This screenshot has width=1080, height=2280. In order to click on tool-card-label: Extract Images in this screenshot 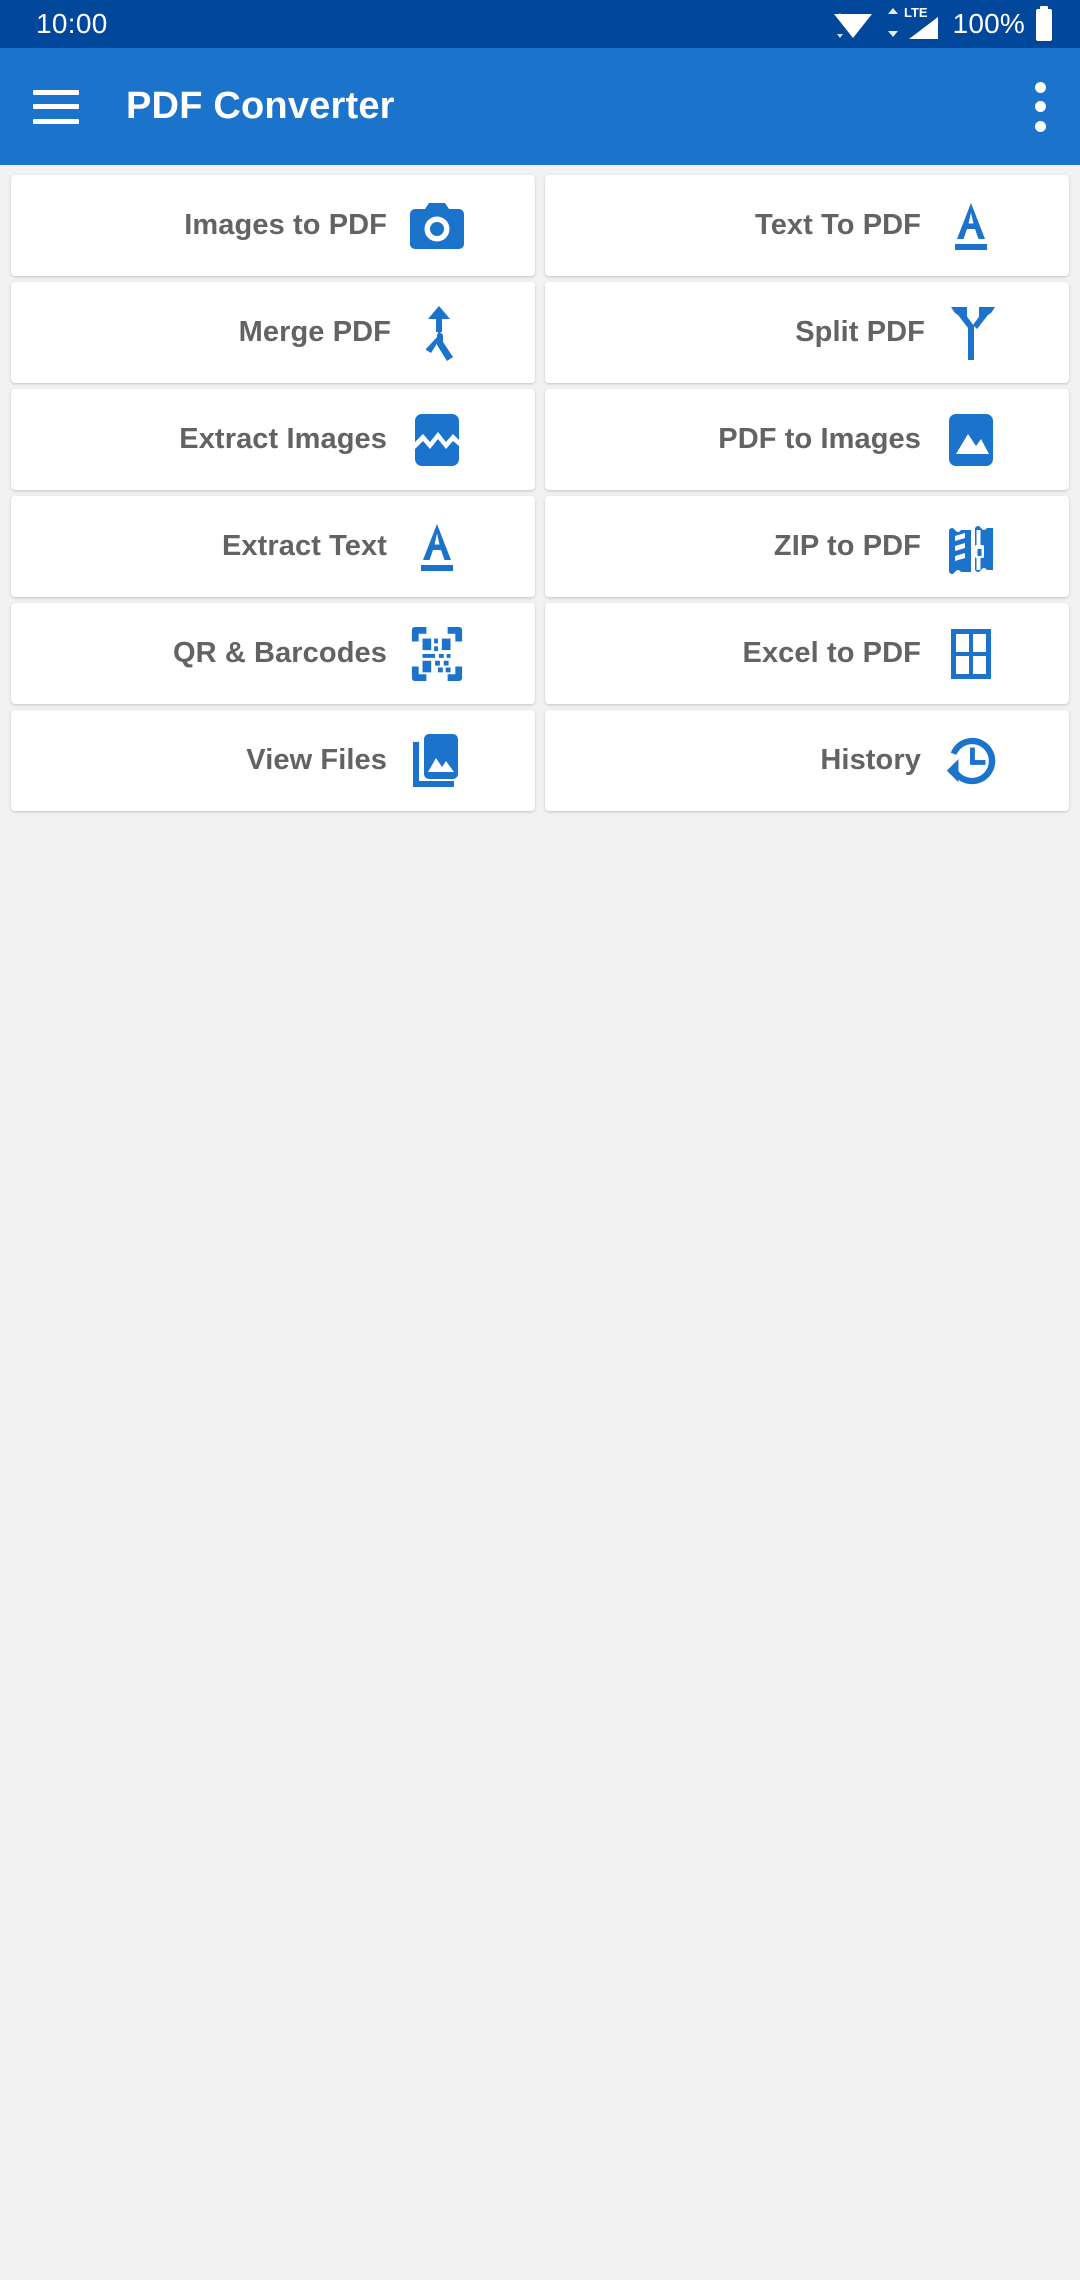, I will do `click(283, 439)`.